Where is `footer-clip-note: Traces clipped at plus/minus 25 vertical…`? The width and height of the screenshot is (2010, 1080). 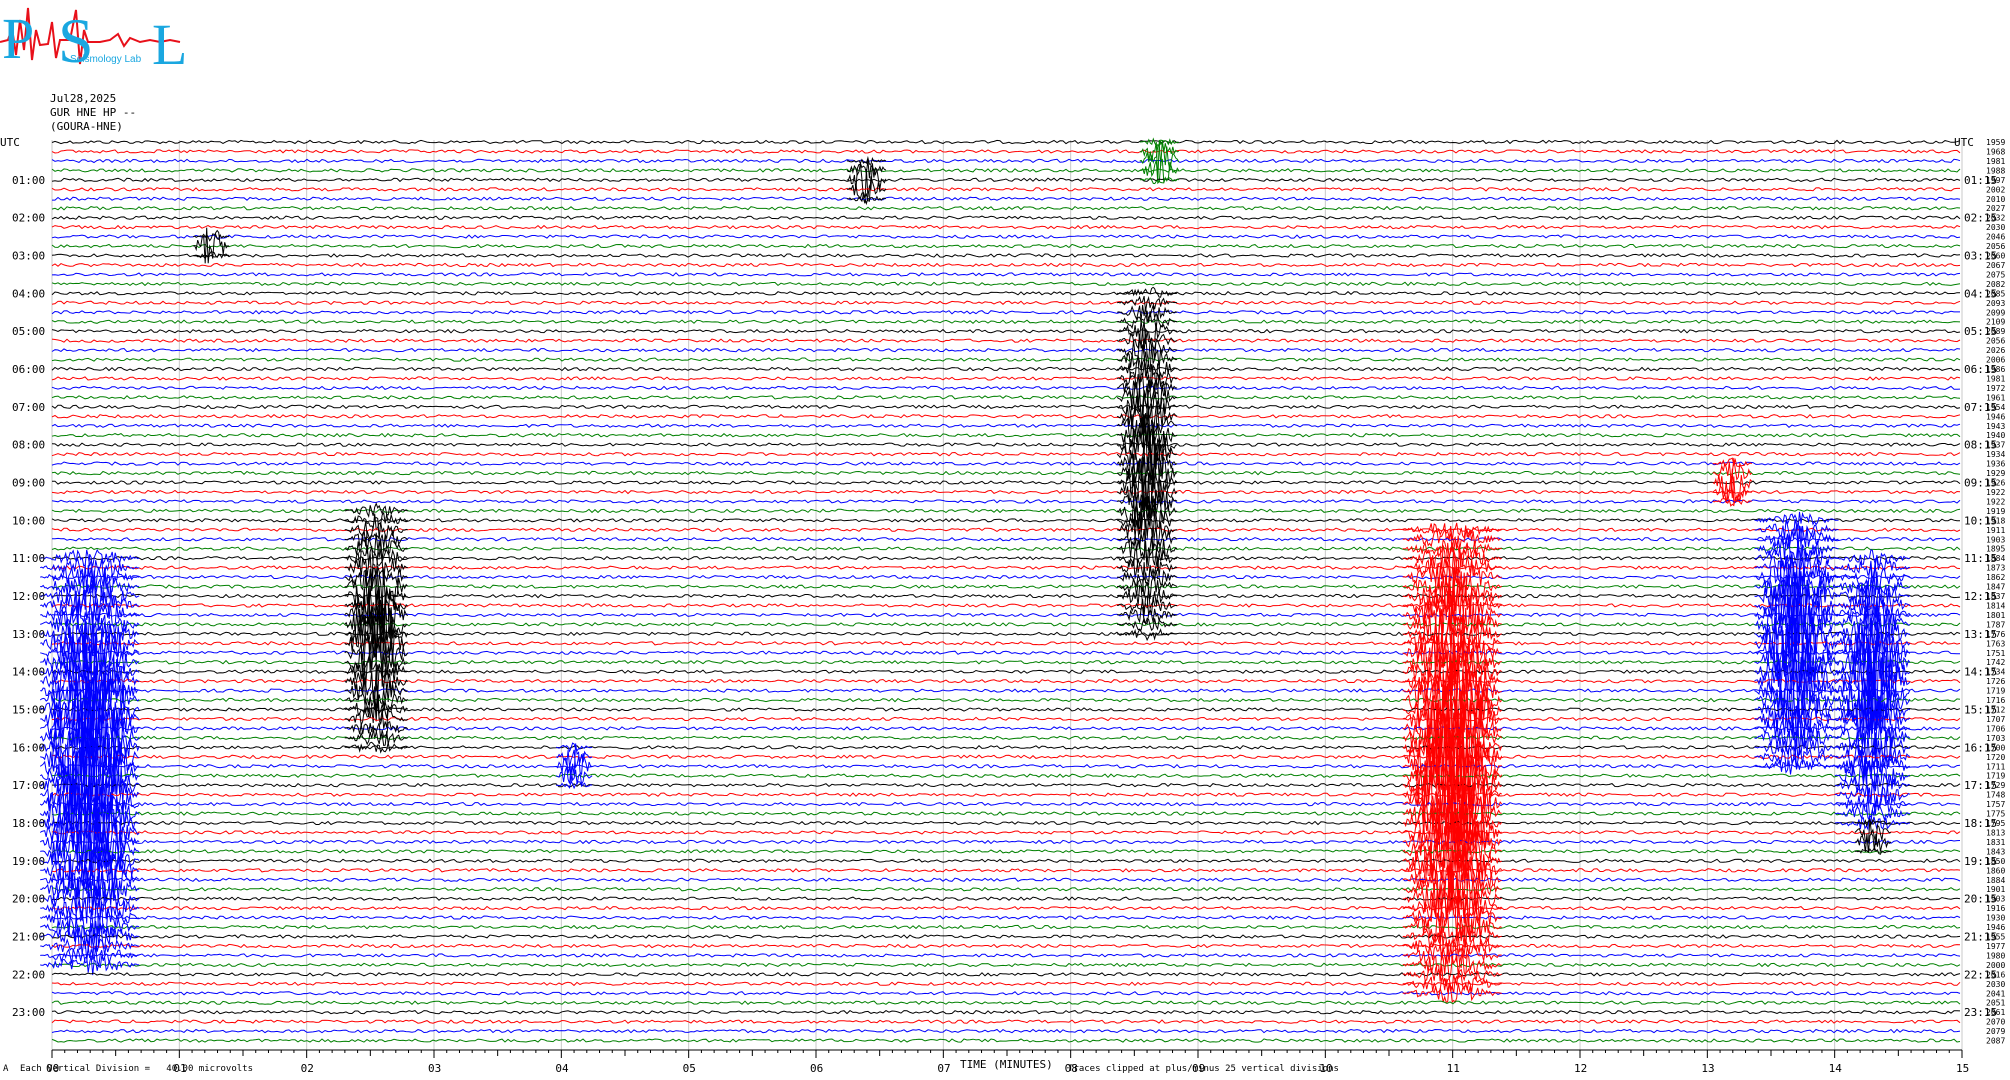 footer-clip-note: Traces clipped at plus/minus 25 vertical… is located at coordinates (1203, 1069).